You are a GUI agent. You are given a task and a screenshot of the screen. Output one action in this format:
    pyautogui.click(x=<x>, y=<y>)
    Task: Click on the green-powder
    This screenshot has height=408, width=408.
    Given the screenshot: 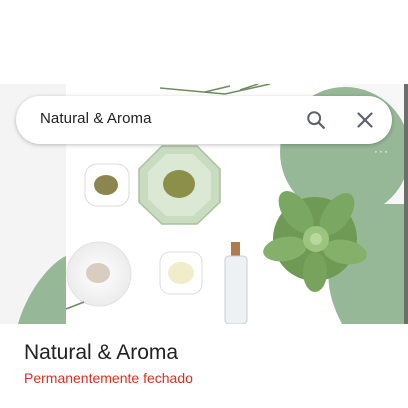 What is the action you would take?
    pyautogui.click(x=179, y=184)
    